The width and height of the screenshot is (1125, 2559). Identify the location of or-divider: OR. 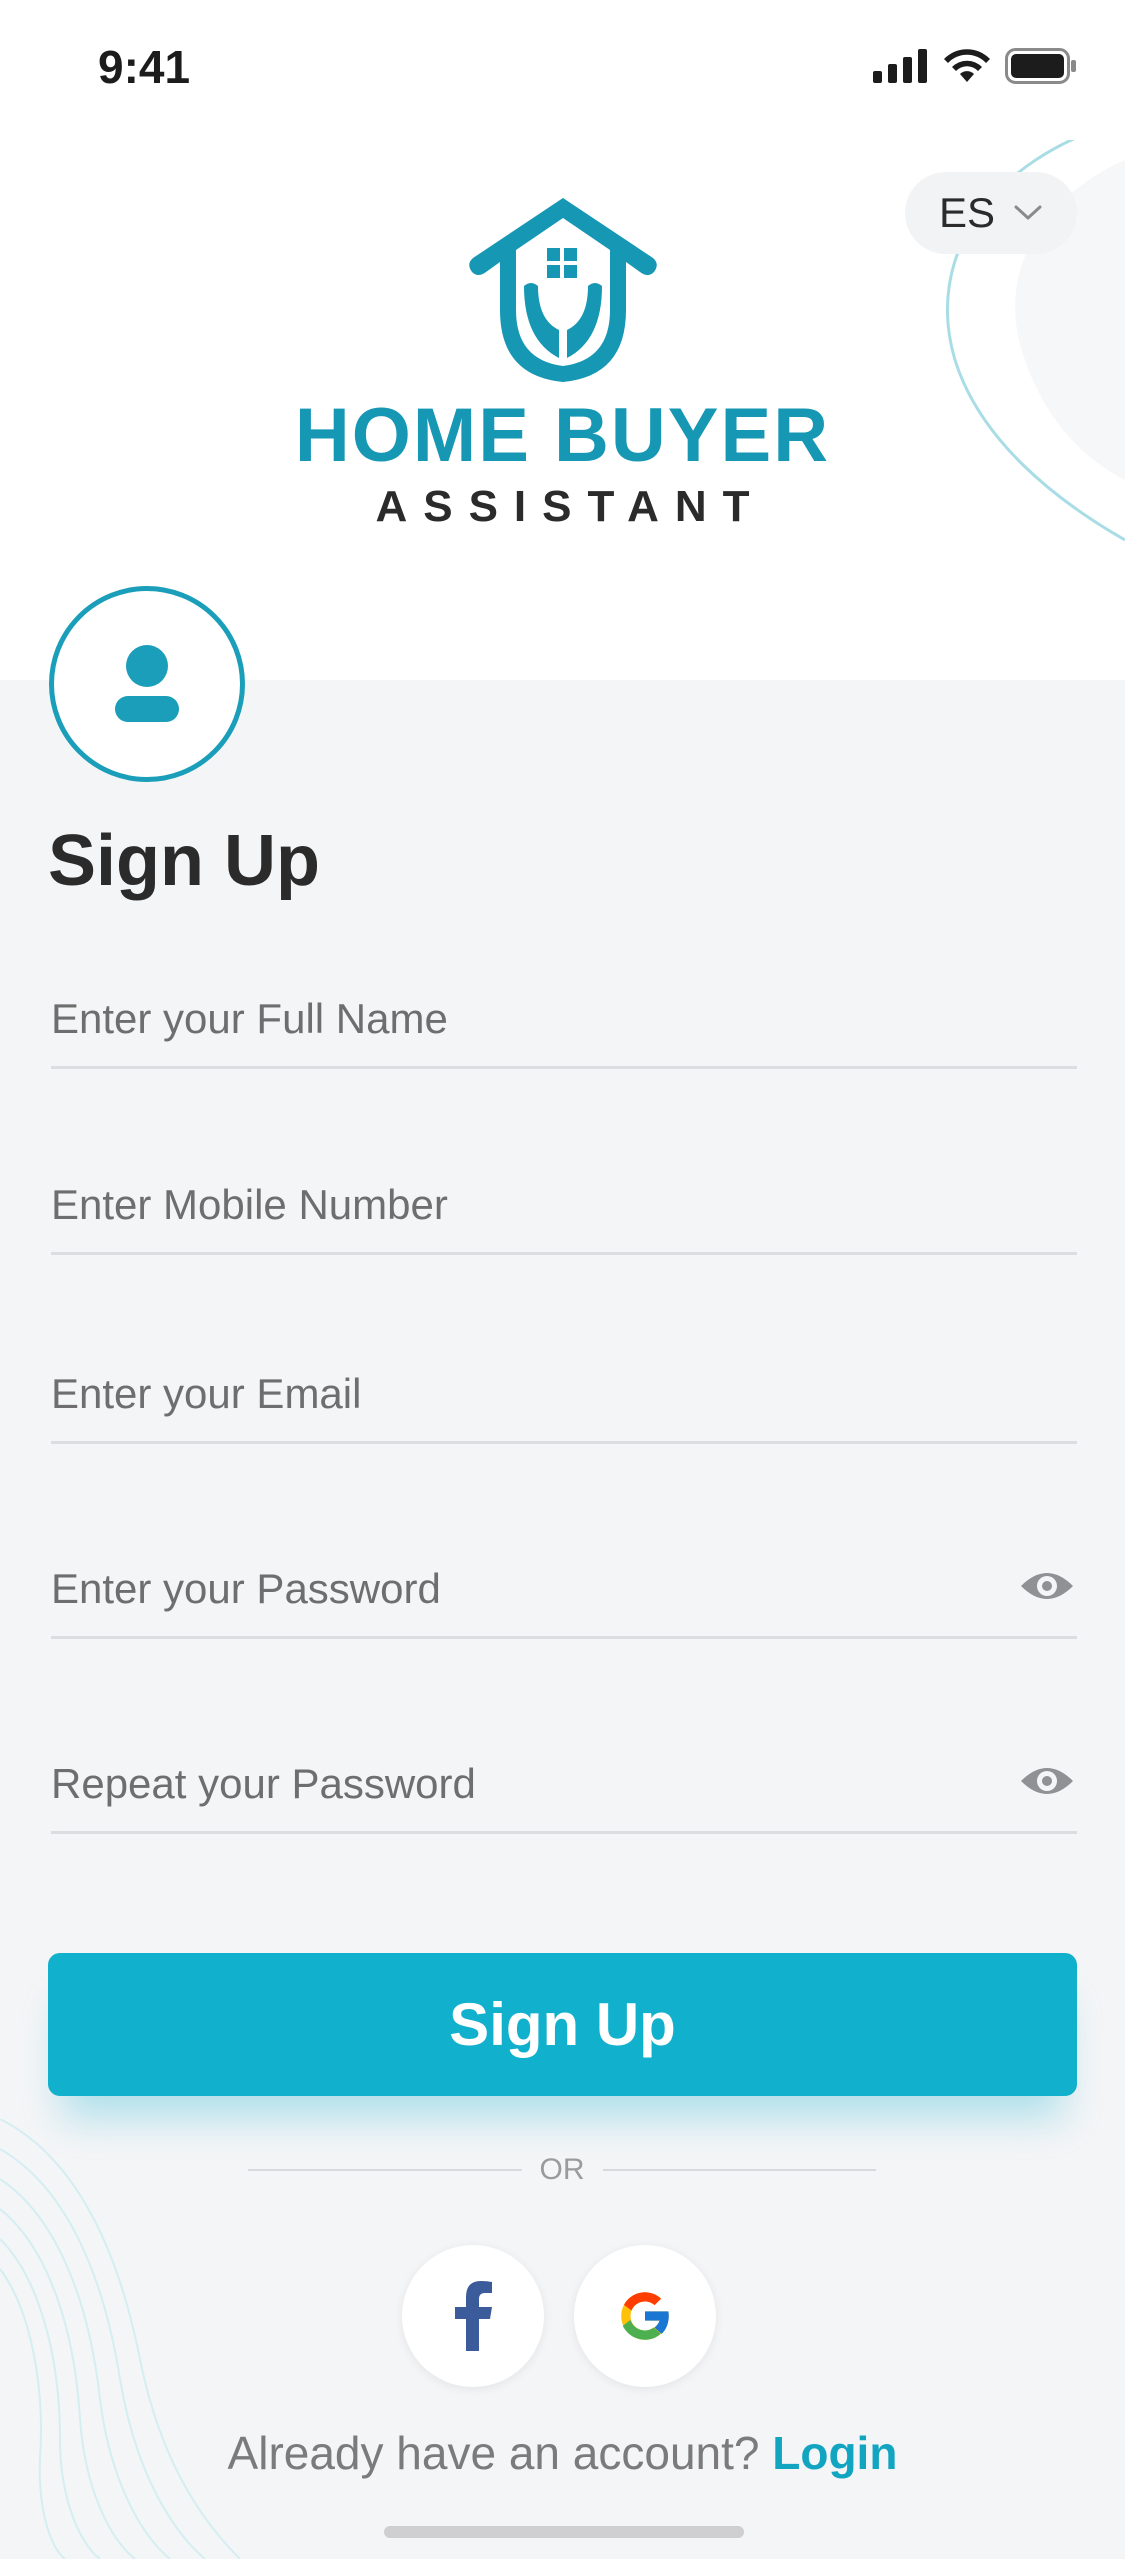
(562, 2170).